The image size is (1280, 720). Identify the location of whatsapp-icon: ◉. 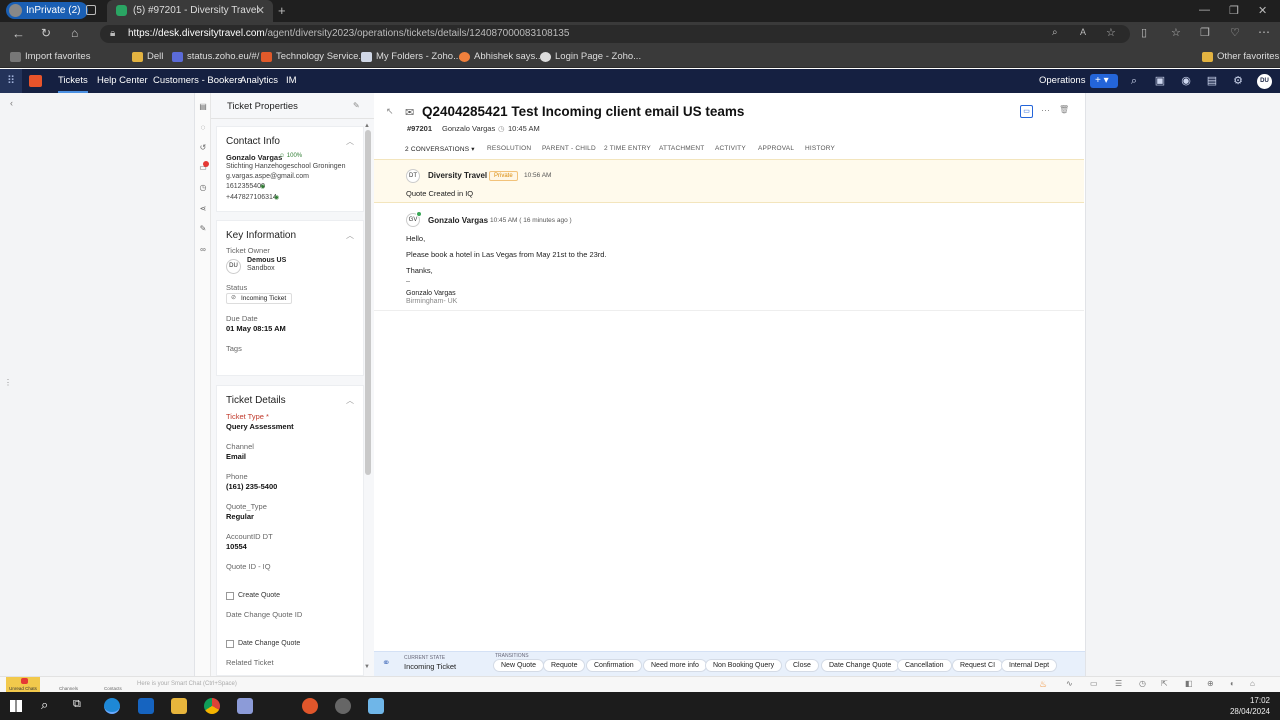
(262, 186).